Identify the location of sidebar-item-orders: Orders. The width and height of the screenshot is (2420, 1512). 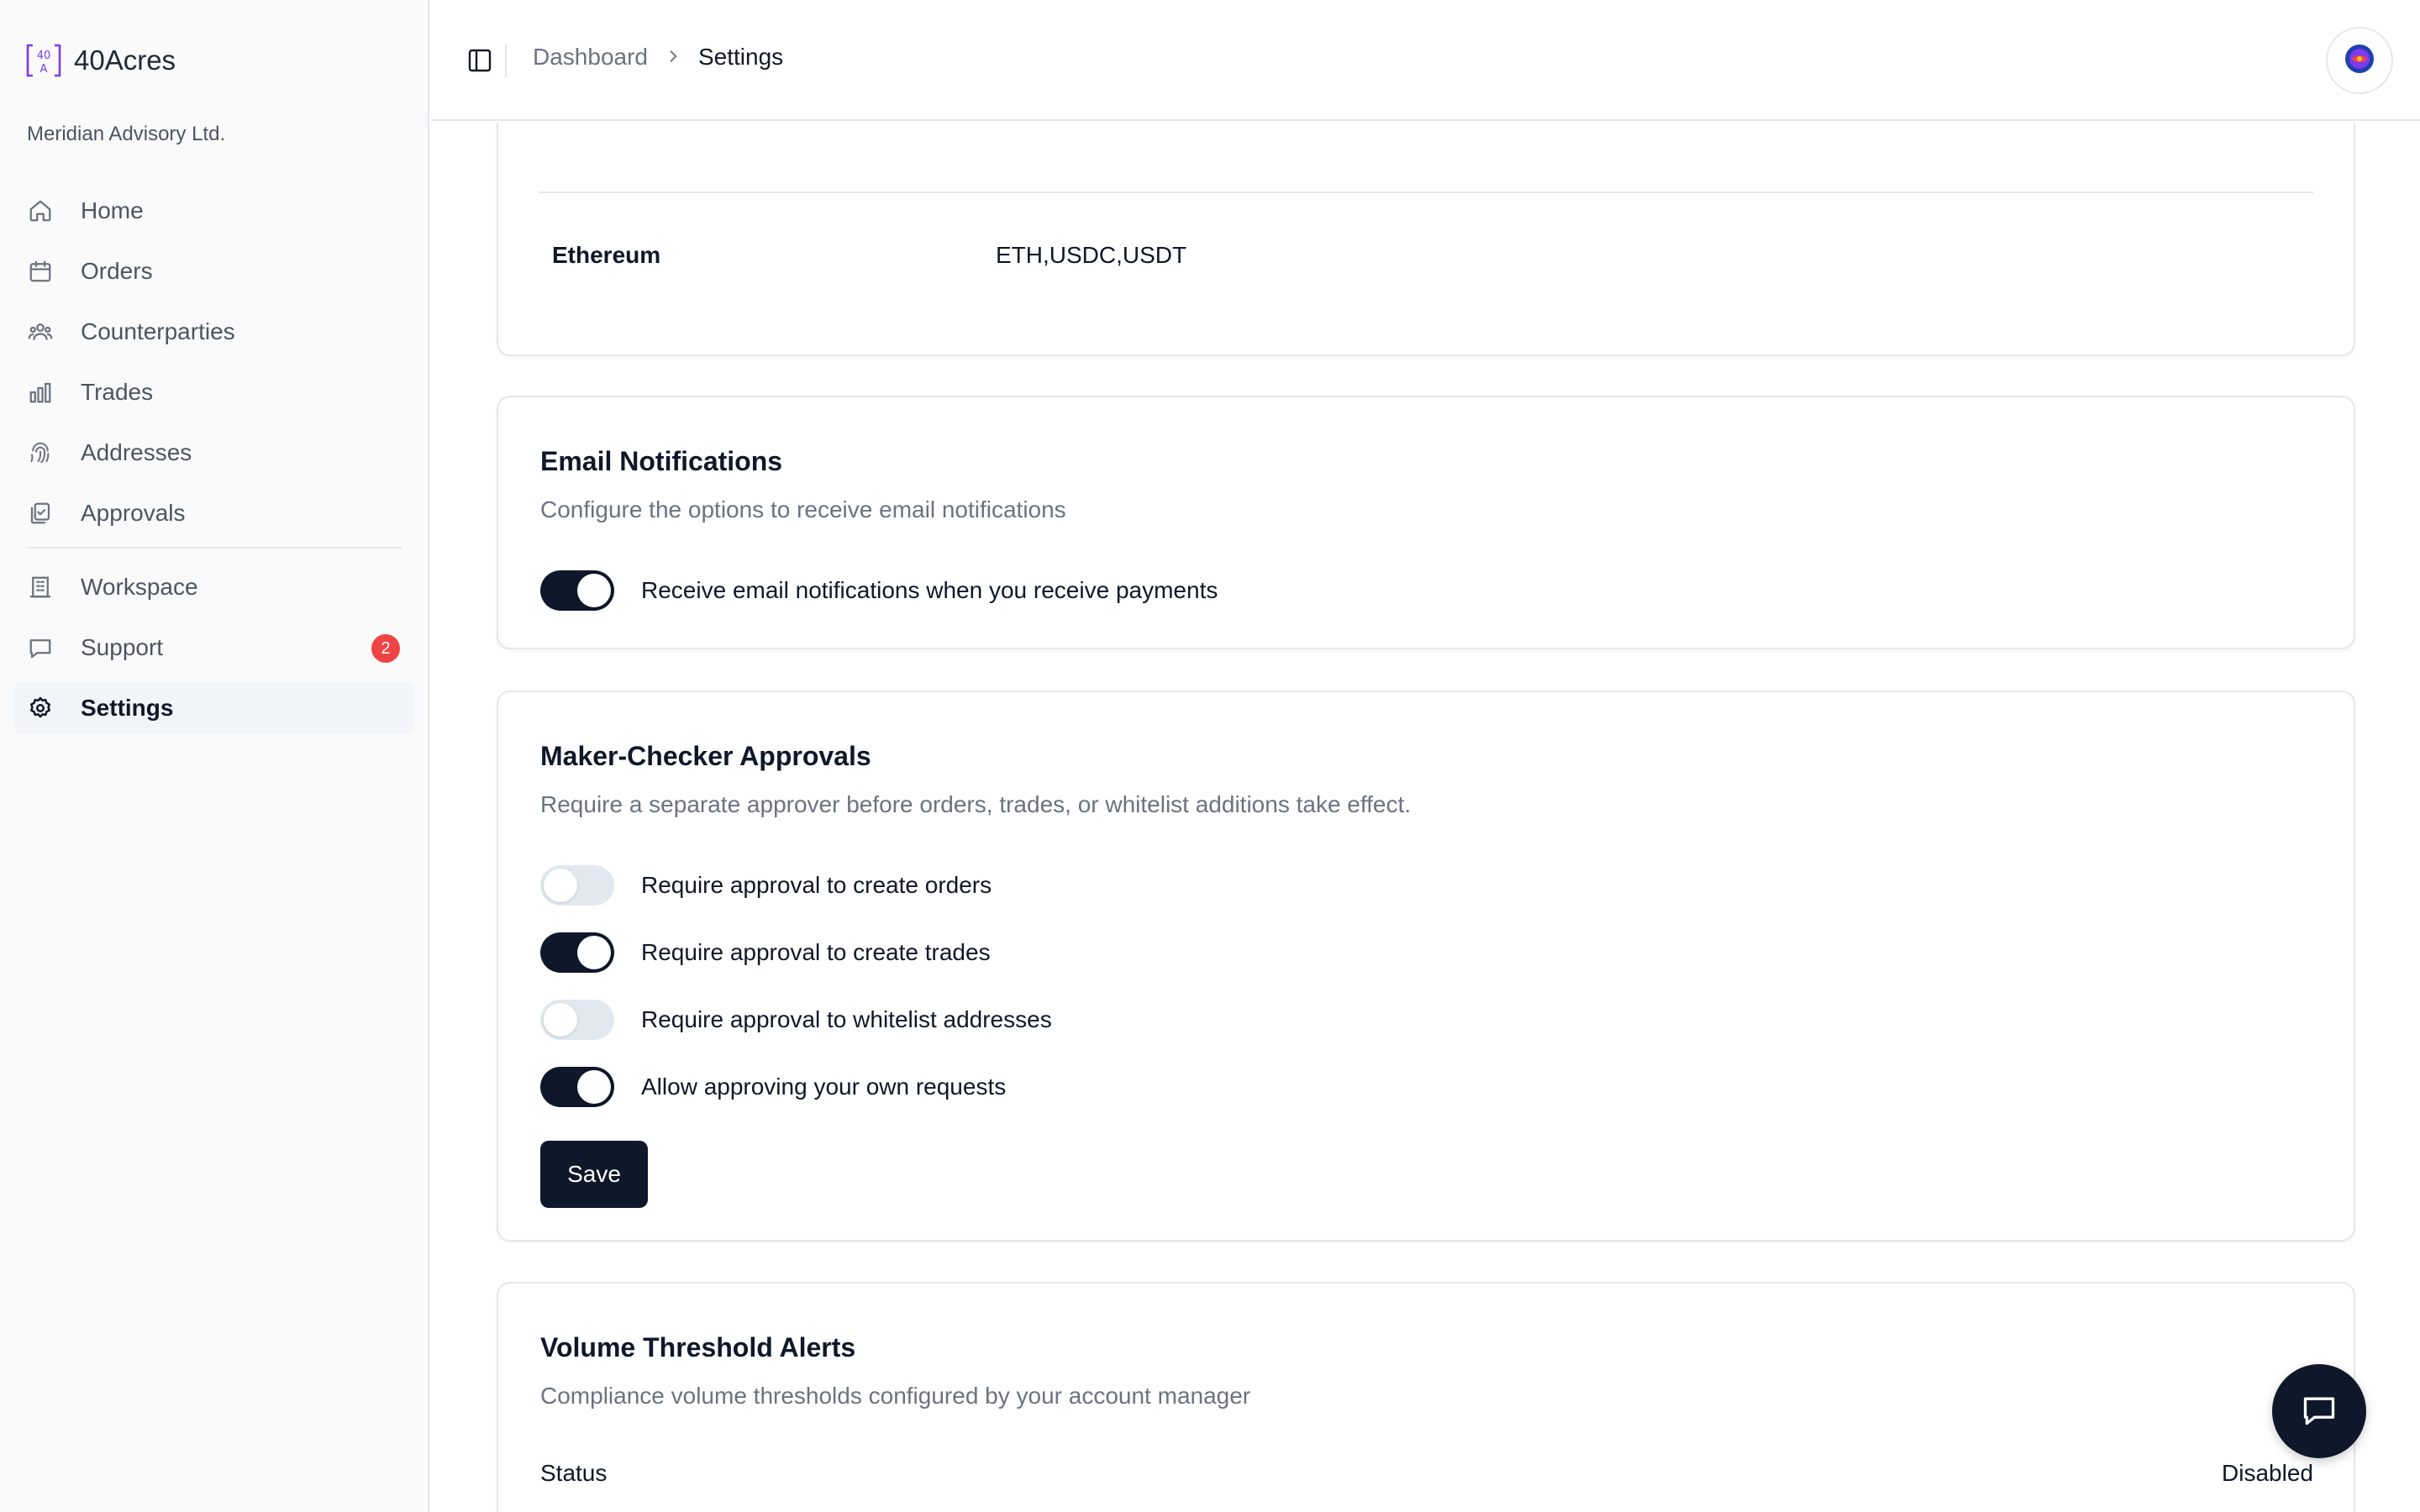
(214, 271).